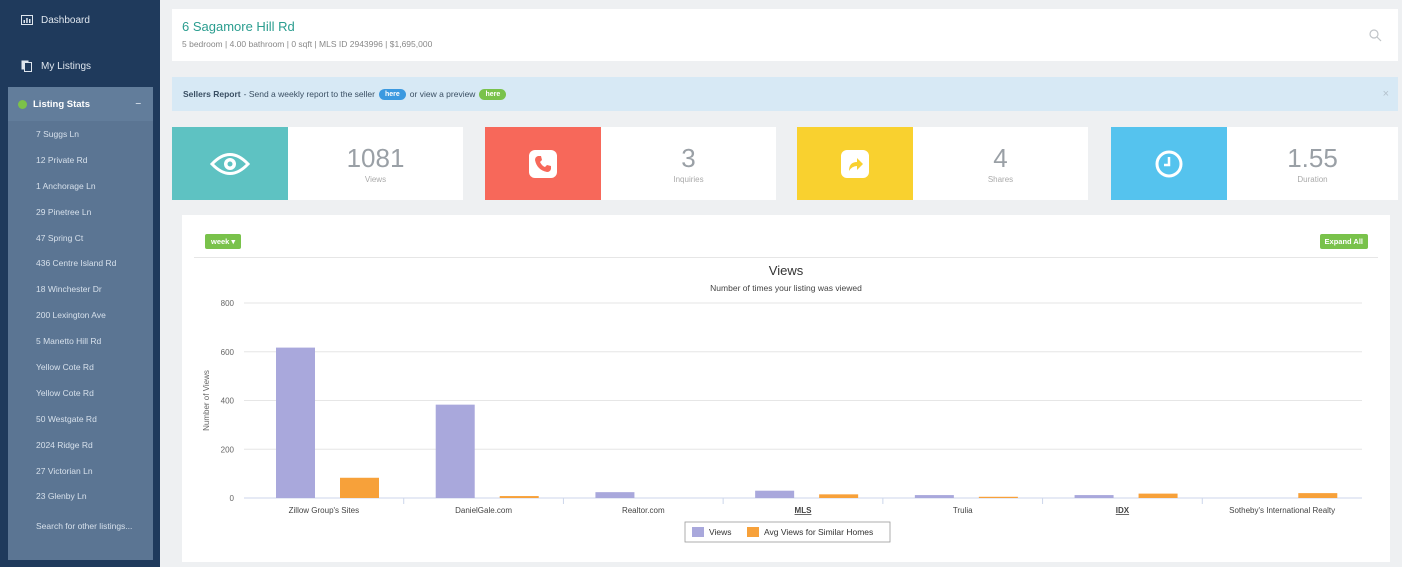 This screenshot has width=1402, height=567. I want to click on chart-subtitle: Number of times your listing was viewed, so click(786, 288).